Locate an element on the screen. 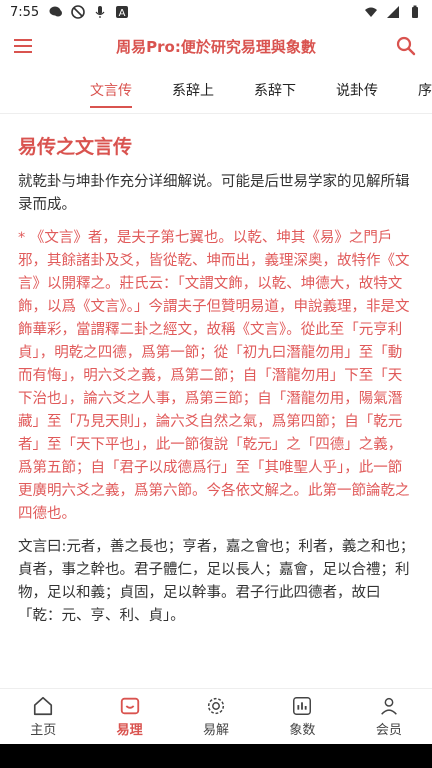  nav-xiangshu-label: 象数 is located at coordinates (302, 730).